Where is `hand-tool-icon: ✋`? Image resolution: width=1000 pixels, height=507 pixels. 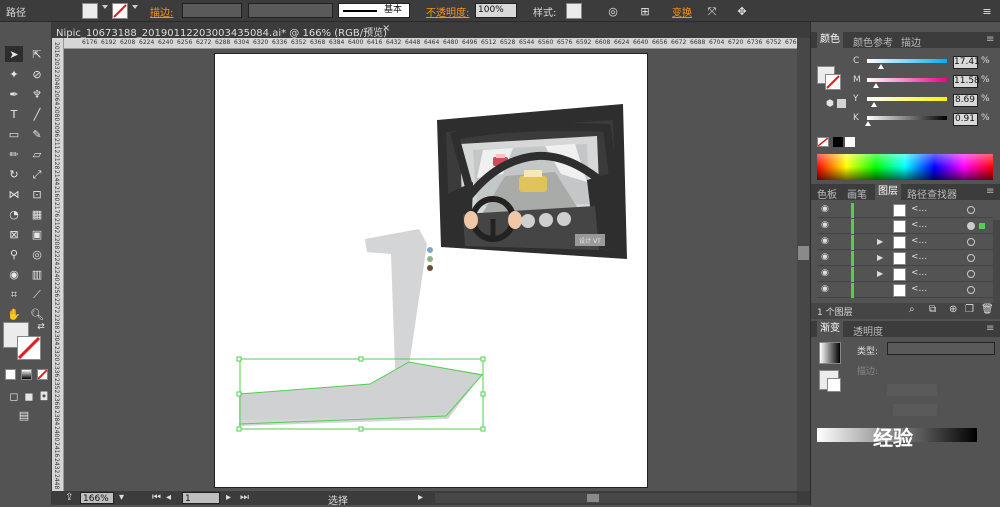
hand-tool-icon: ✋ is located at coordinates (14, 314).